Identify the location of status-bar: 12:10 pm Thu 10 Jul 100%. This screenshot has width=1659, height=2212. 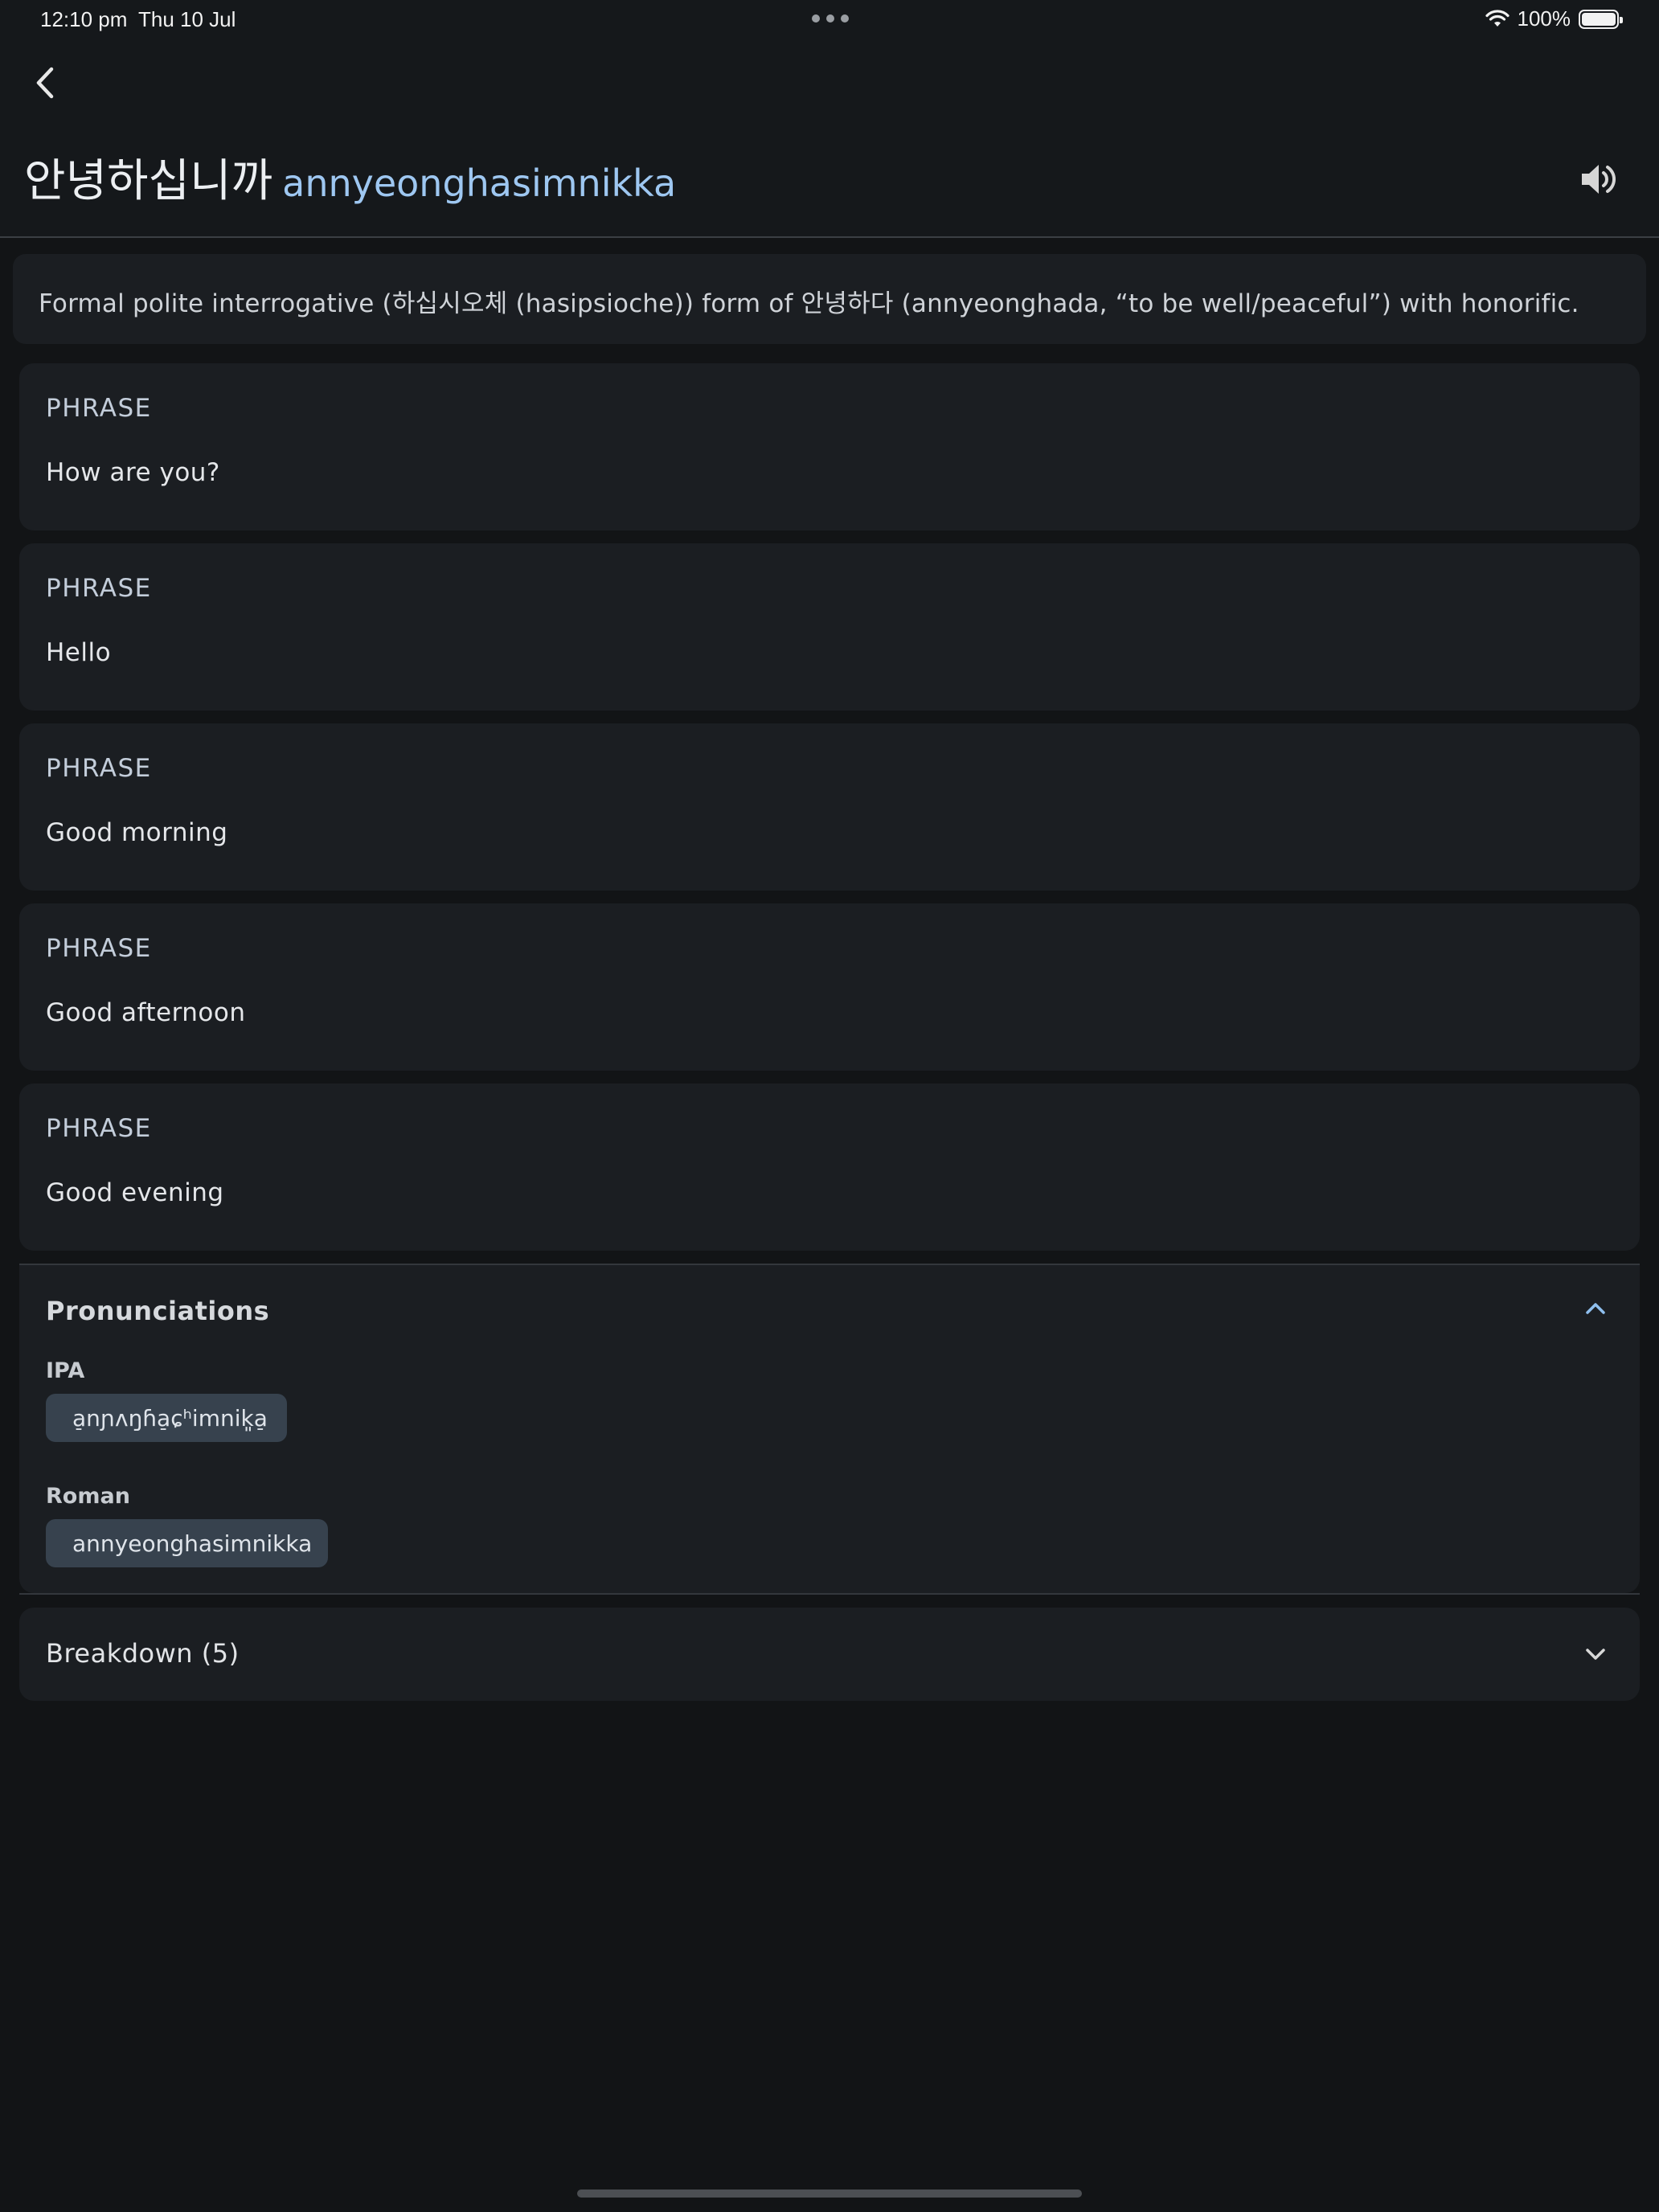
(829, 19).